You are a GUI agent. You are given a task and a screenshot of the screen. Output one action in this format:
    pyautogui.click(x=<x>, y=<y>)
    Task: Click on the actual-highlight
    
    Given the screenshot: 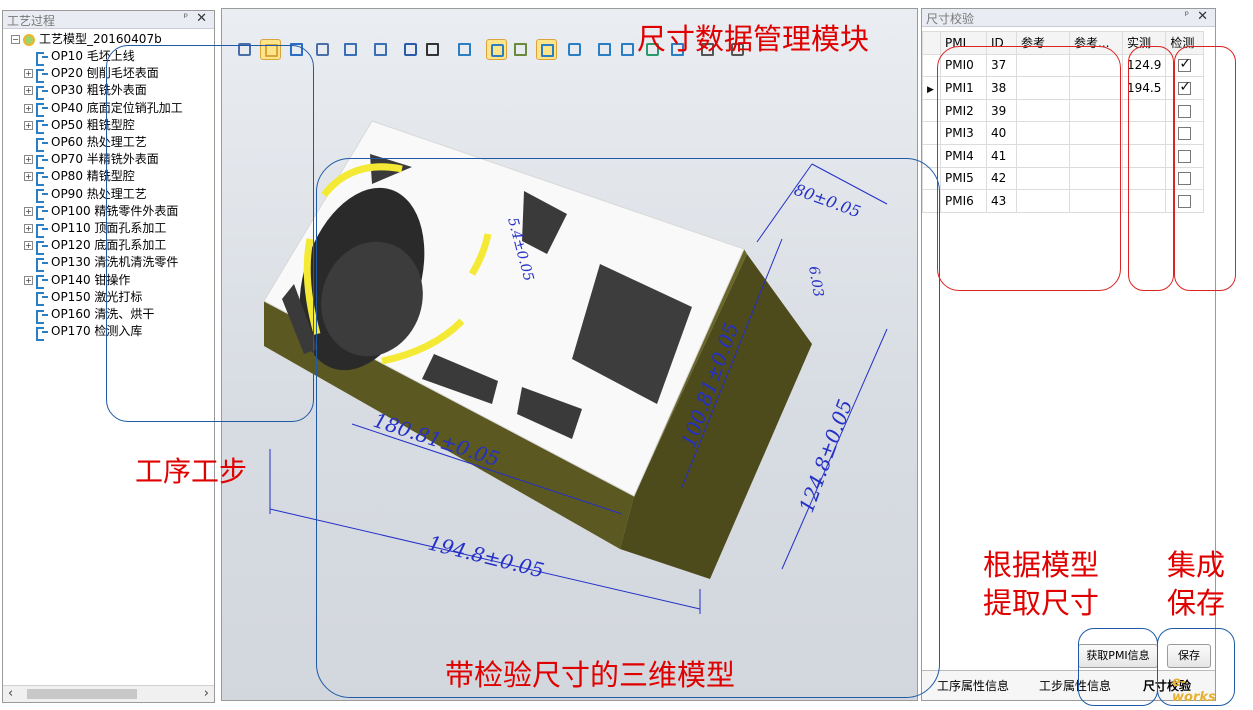 What is the action you would take?
    pyautogui.click(x=1151, y=168)
    